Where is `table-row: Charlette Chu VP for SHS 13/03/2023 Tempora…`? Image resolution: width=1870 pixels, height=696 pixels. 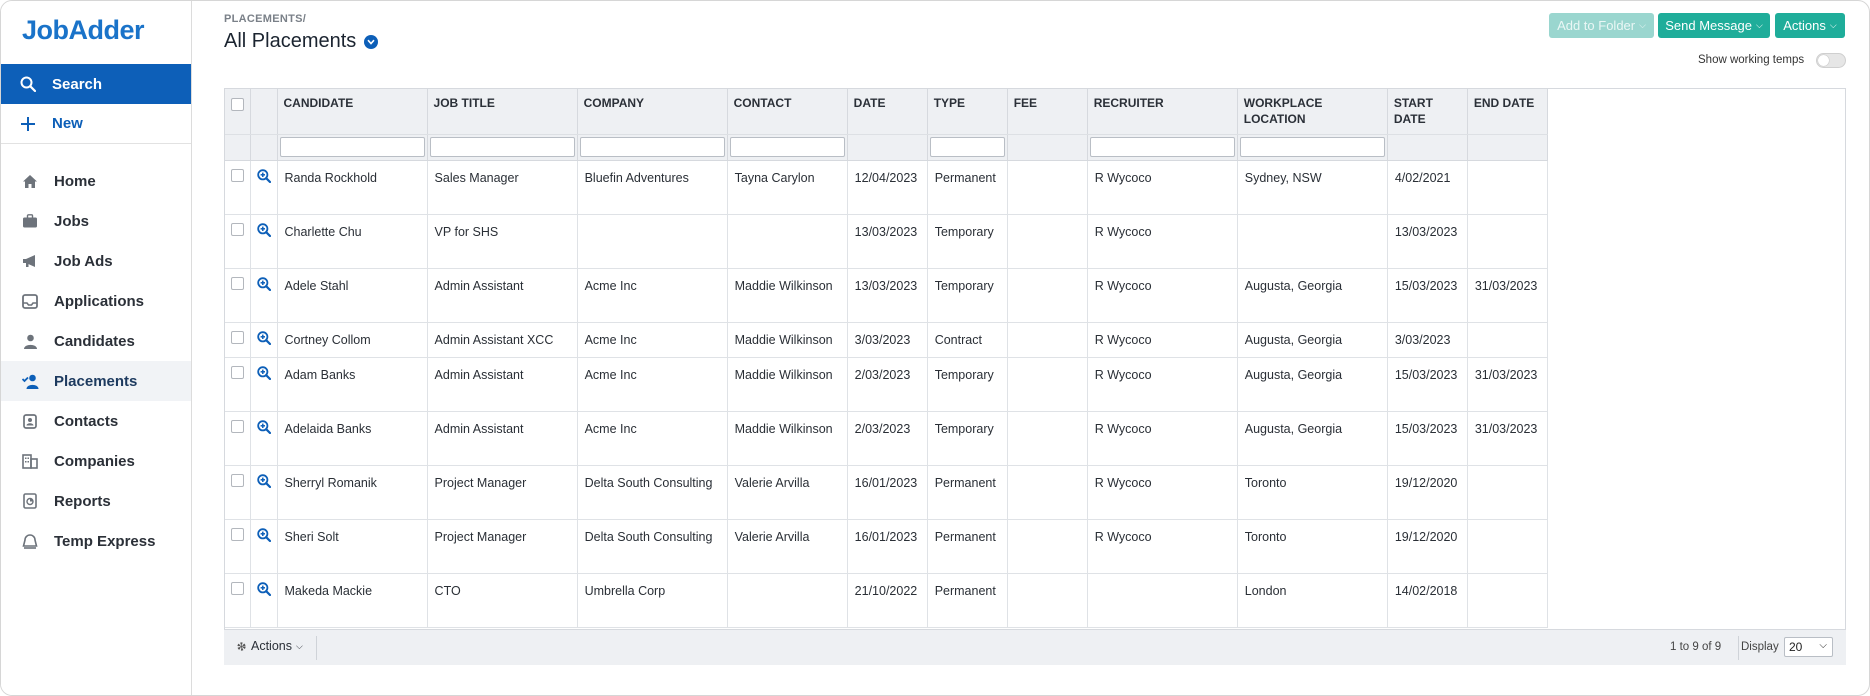 table-row: Charlette Chu VP for SHS 13/03/2023 Tempora… is located at coordinates (887, 241).